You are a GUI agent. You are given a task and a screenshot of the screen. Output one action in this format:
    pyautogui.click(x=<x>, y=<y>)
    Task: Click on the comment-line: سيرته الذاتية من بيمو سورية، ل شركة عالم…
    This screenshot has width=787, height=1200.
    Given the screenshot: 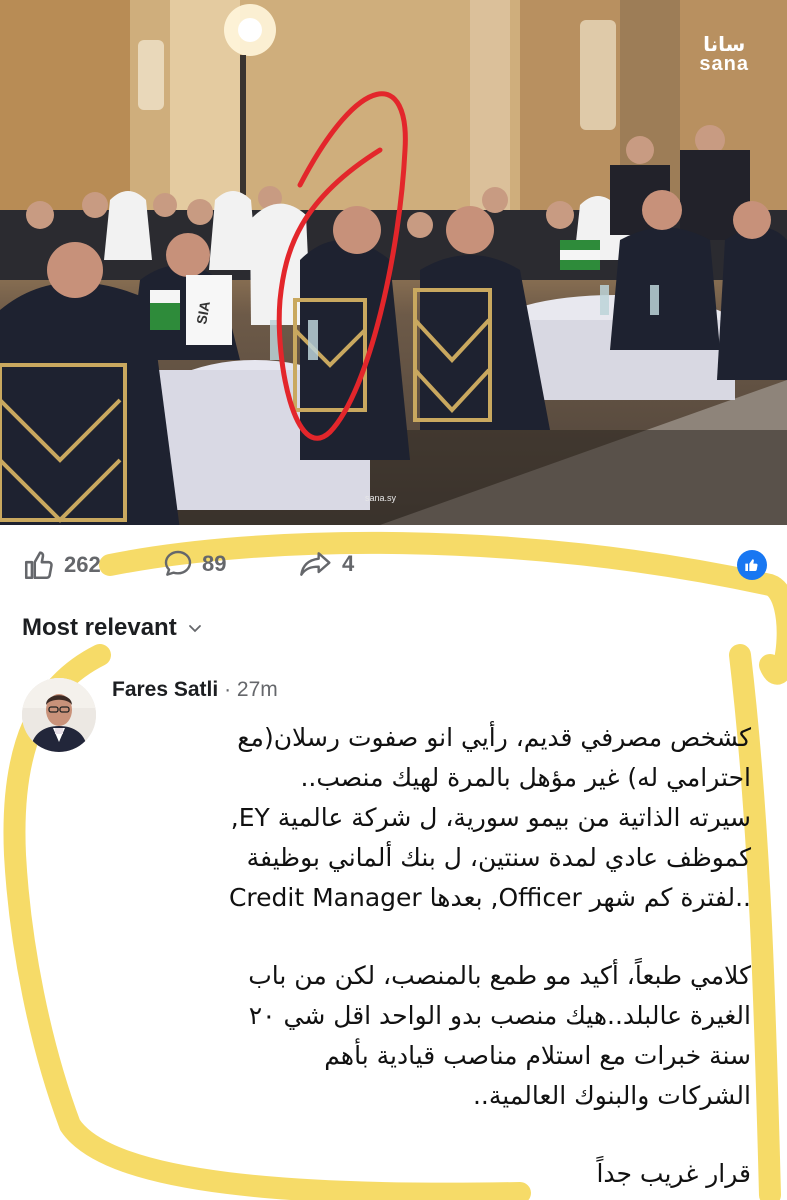 What is the action you would take?
    pyautogui.click(x=490, y=817)
    